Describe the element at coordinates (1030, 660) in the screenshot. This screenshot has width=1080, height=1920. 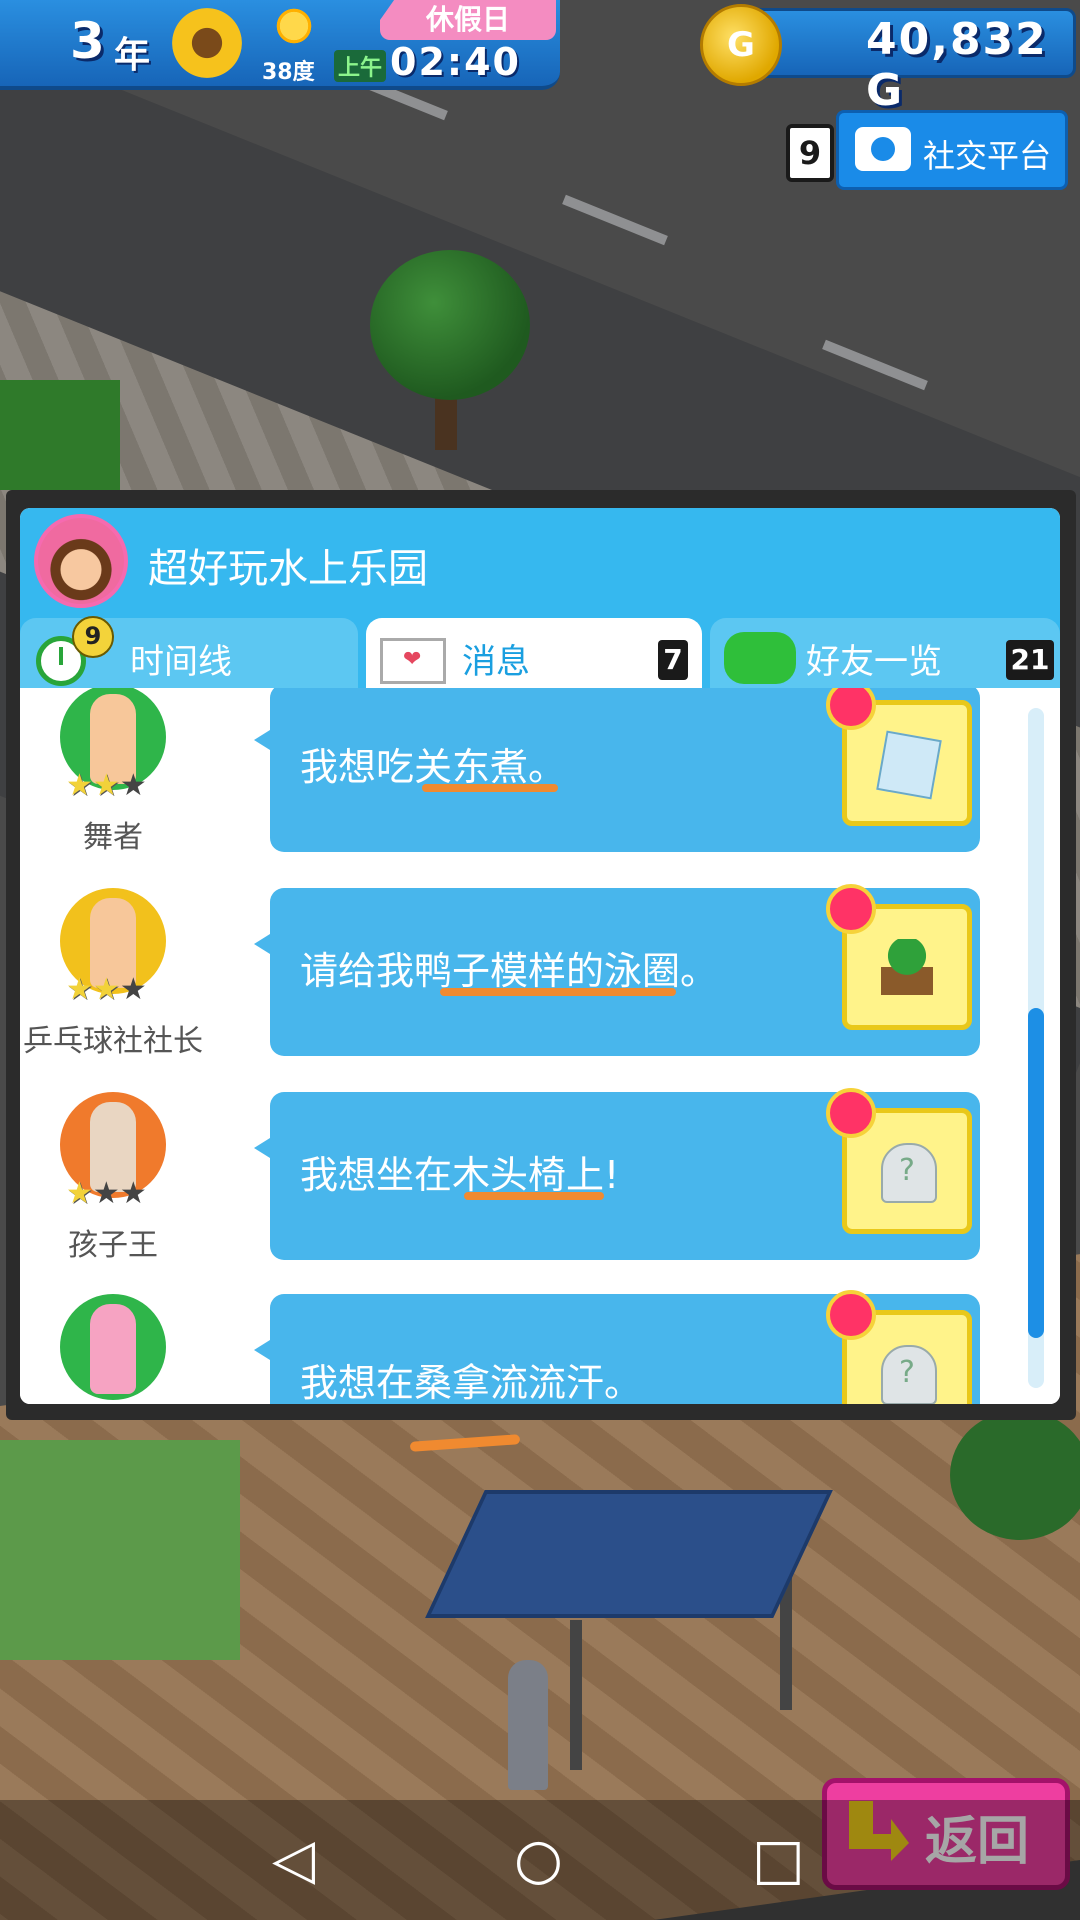
I see `friends-count: 21` at that location.